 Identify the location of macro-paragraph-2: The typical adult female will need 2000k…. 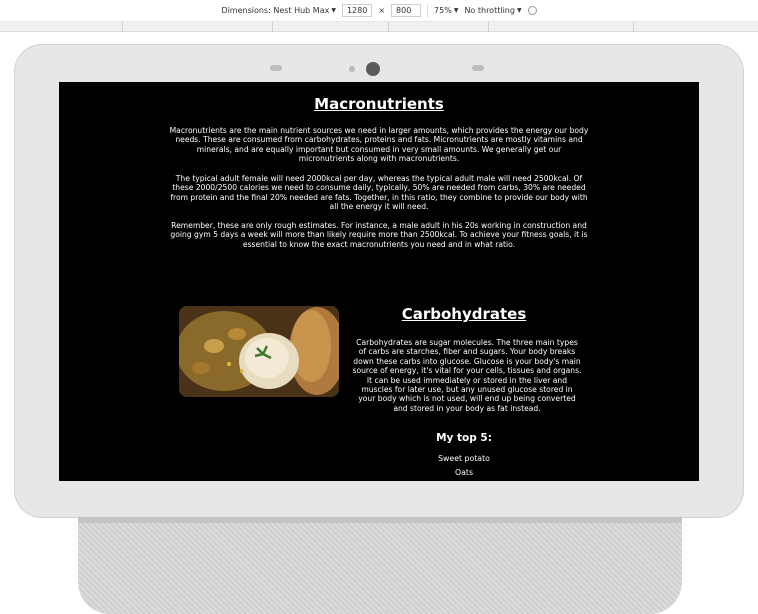
(379, 193).